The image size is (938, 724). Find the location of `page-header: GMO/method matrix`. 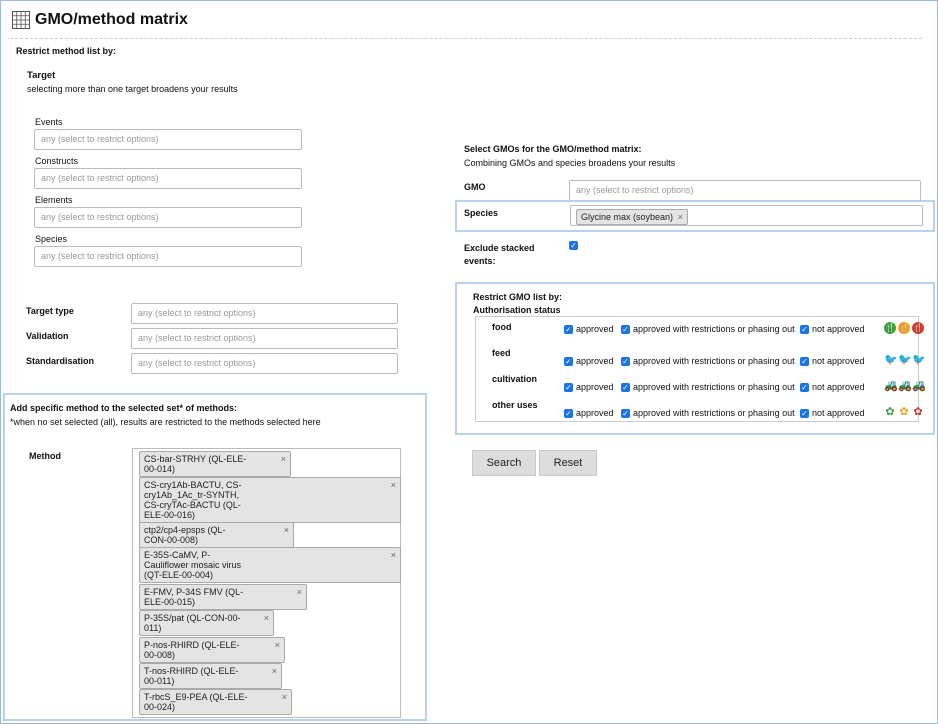

page-header: GMO/method matrix is located at coordinates (100, 20).